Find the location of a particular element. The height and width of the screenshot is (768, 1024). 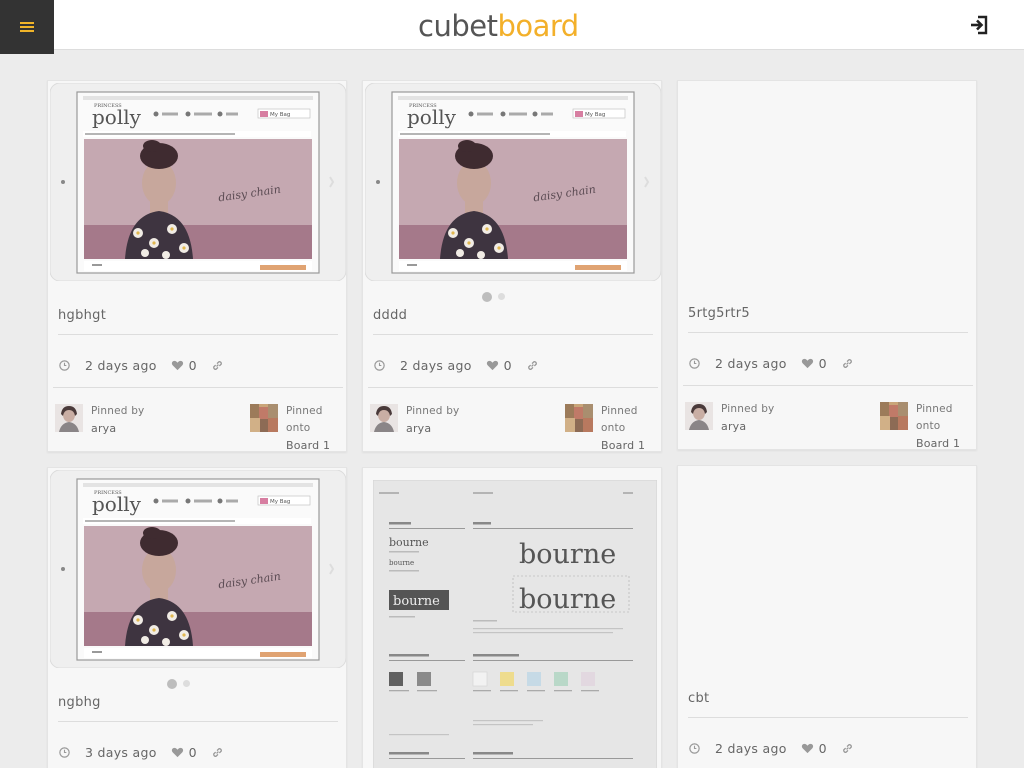

top-bar: cubetboard is located at coordinates (512, 25).